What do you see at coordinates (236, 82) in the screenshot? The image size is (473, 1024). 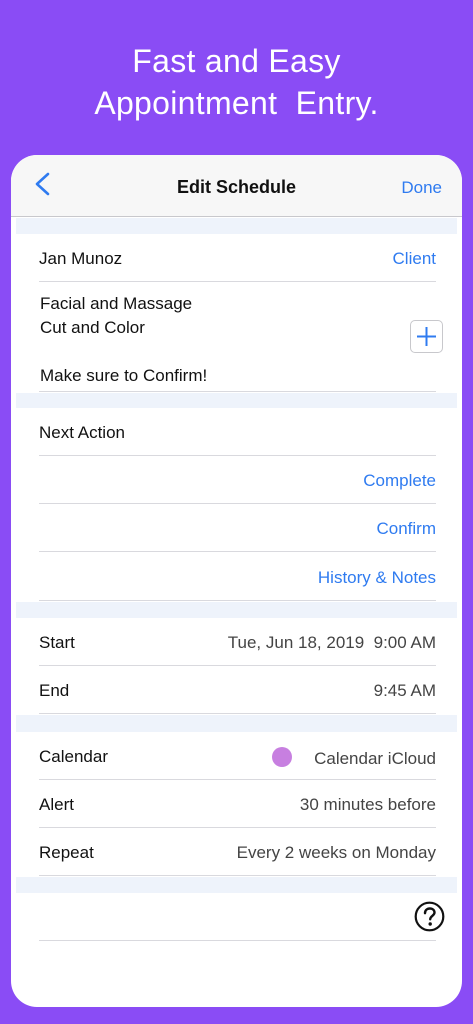 I see `promo-headline: Fast and Easy Appointment Entry.` at bounding box center [236, 82].